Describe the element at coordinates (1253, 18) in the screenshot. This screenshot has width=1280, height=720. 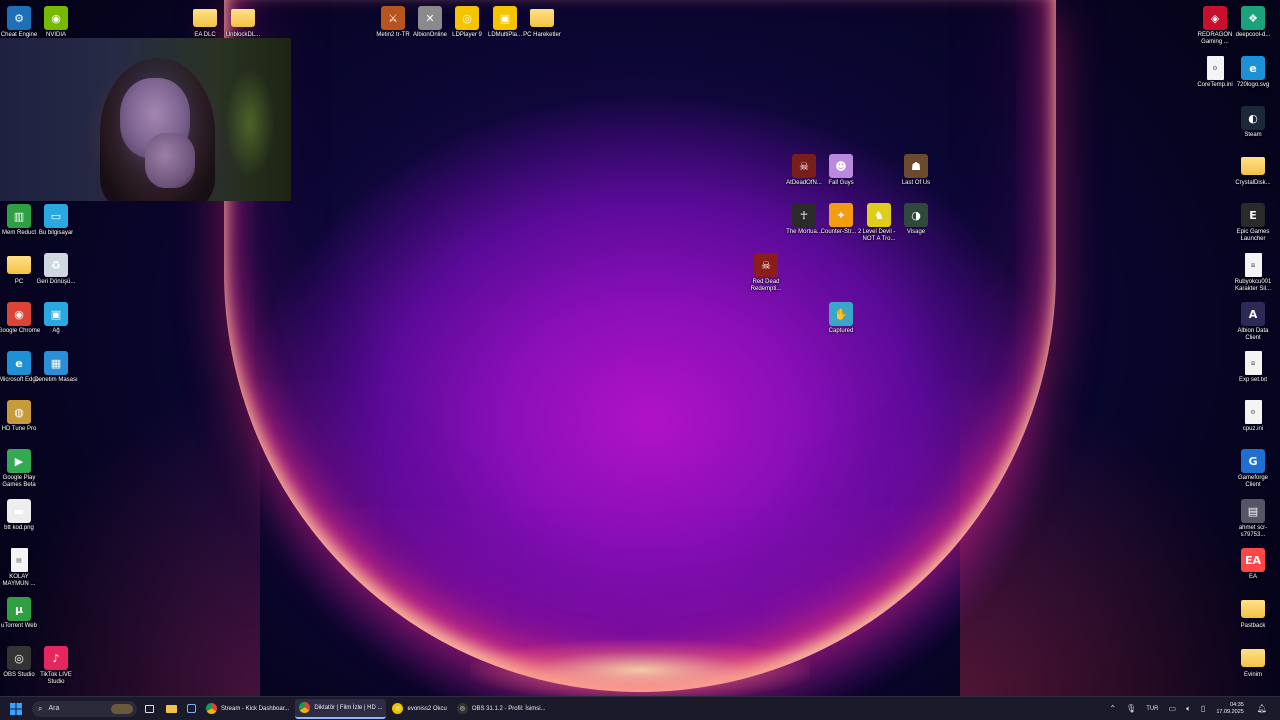
I see `deepcool-icon: ❖` at that location.